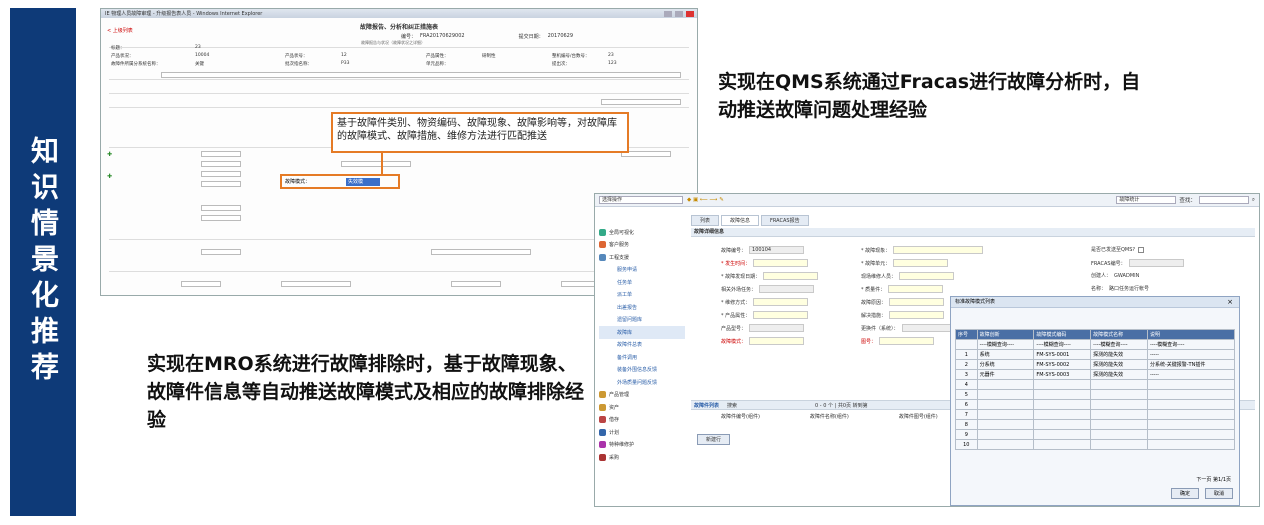  I want to click on replace-field, so click(929, 328).